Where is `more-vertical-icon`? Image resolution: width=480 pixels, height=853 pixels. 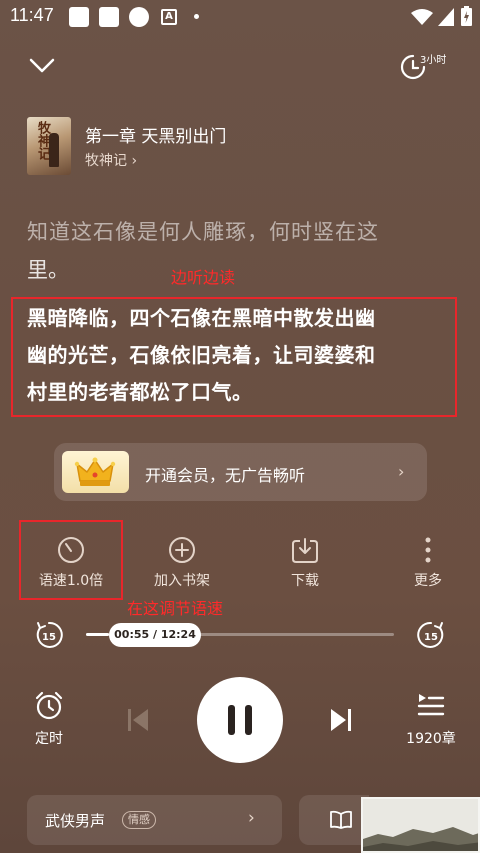 more-vertical-icon is located at coordinates (428, 550).